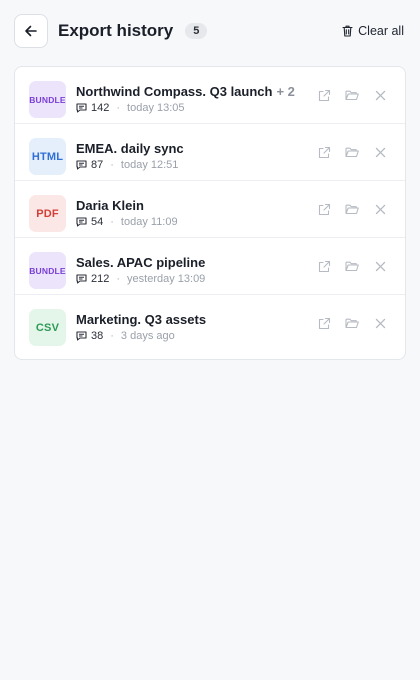  What do you see at coordinates (47, 327) in the screenshot?
I see `file-type-badge: CSV` at bounding box center [47, 327].